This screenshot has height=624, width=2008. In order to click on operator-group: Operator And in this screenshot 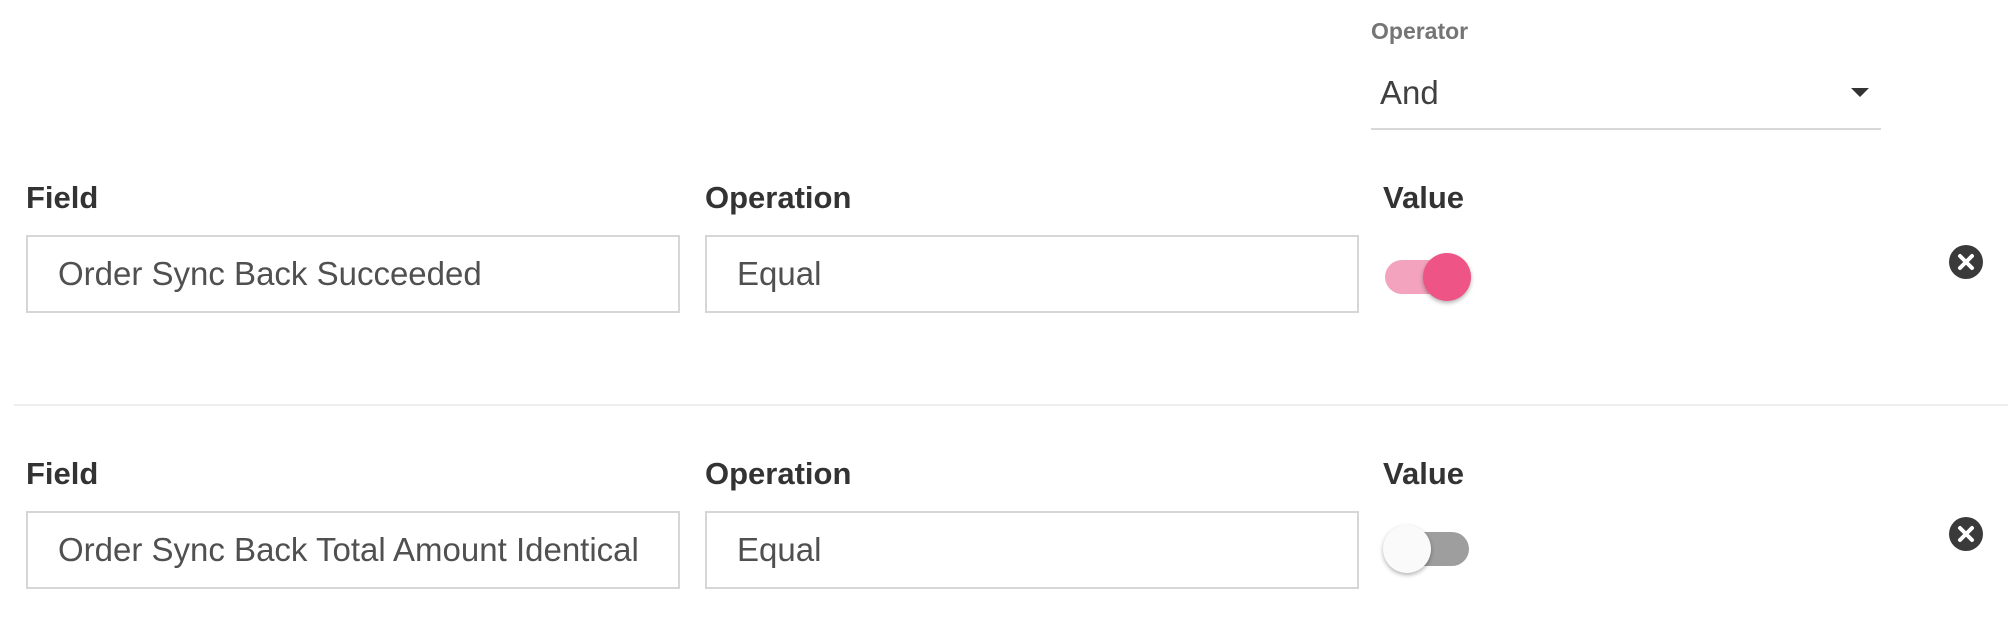, I will do `click(1626, 72)`.